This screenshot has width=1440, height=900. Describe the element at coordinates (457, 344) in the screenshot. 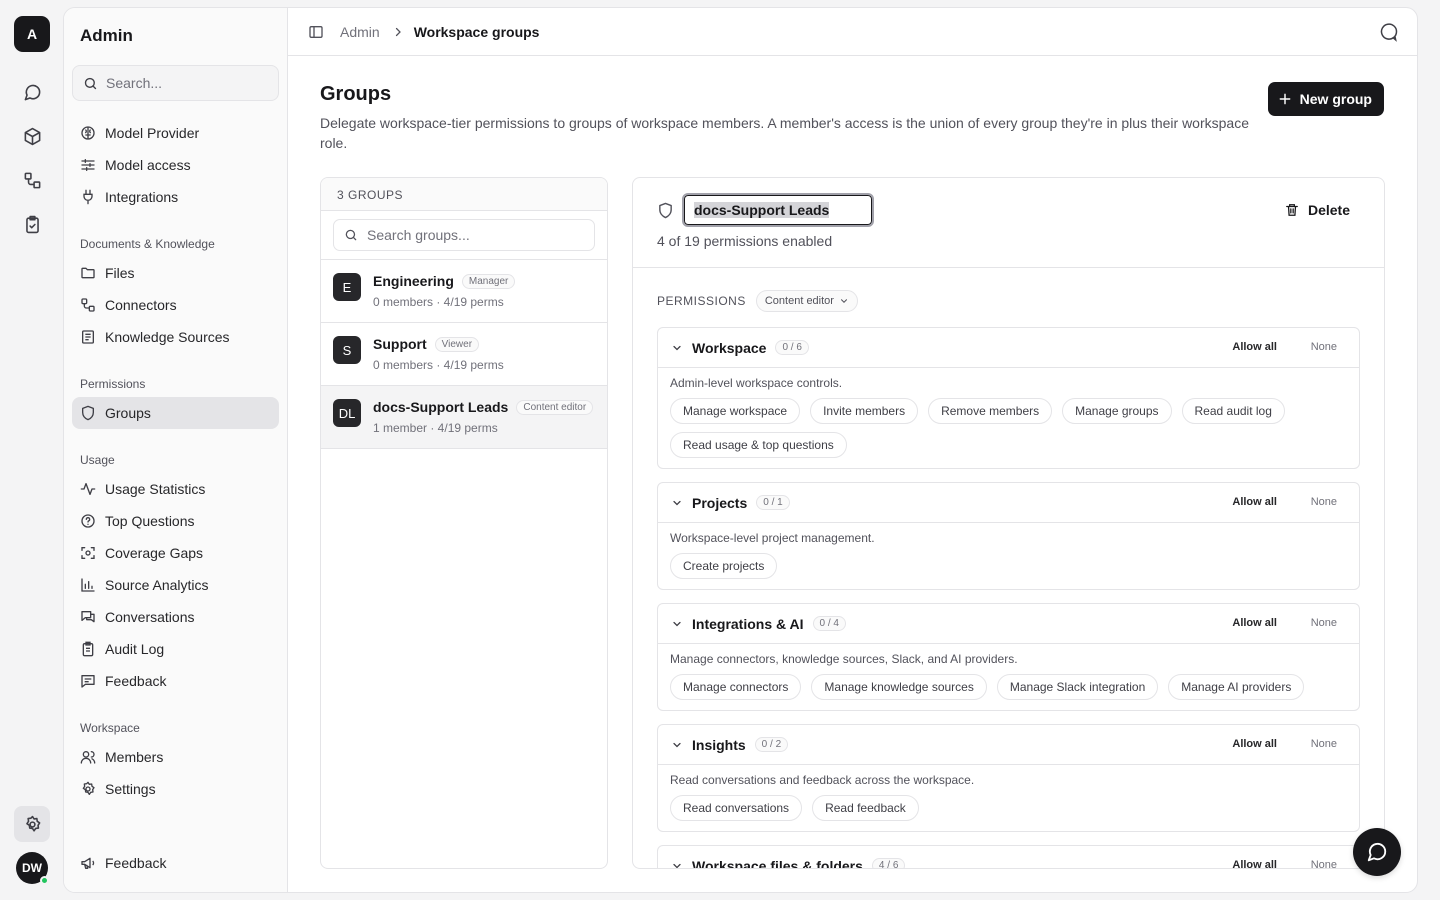

I see `group-role-badge: Viewer` at that location.